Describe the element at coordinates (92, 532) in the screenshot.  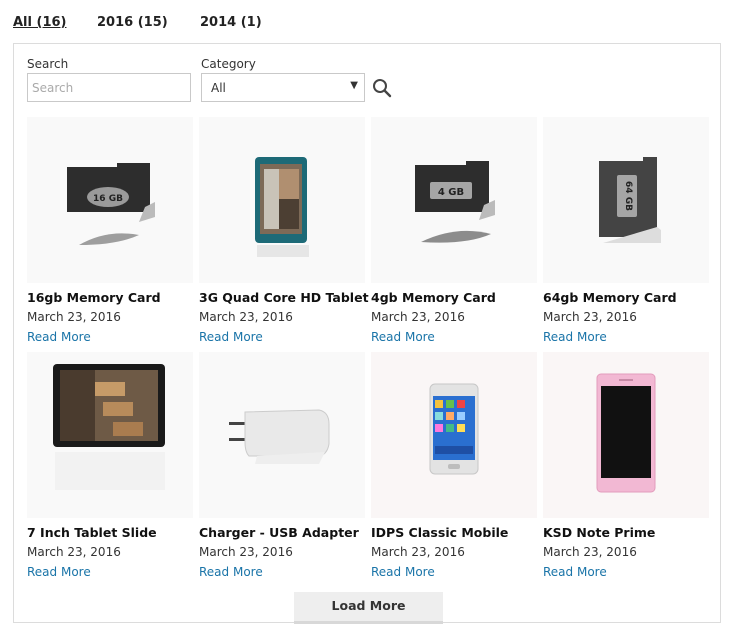
I see `product-title: 7 Inch Tablet Slide` at that location.